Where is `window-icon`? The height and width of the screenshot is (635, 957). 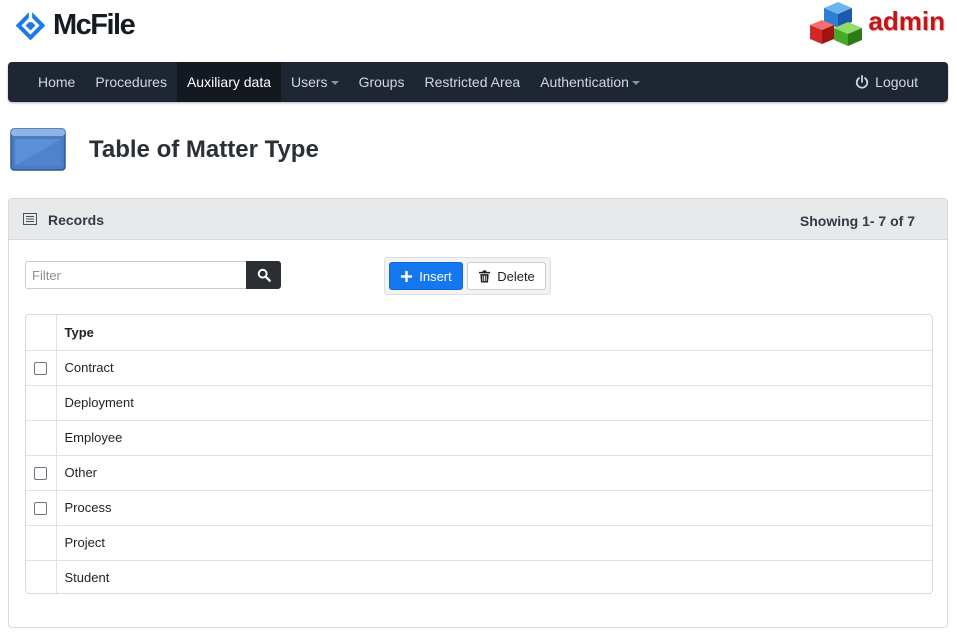 window-icon is located at coordinates (38, 149).